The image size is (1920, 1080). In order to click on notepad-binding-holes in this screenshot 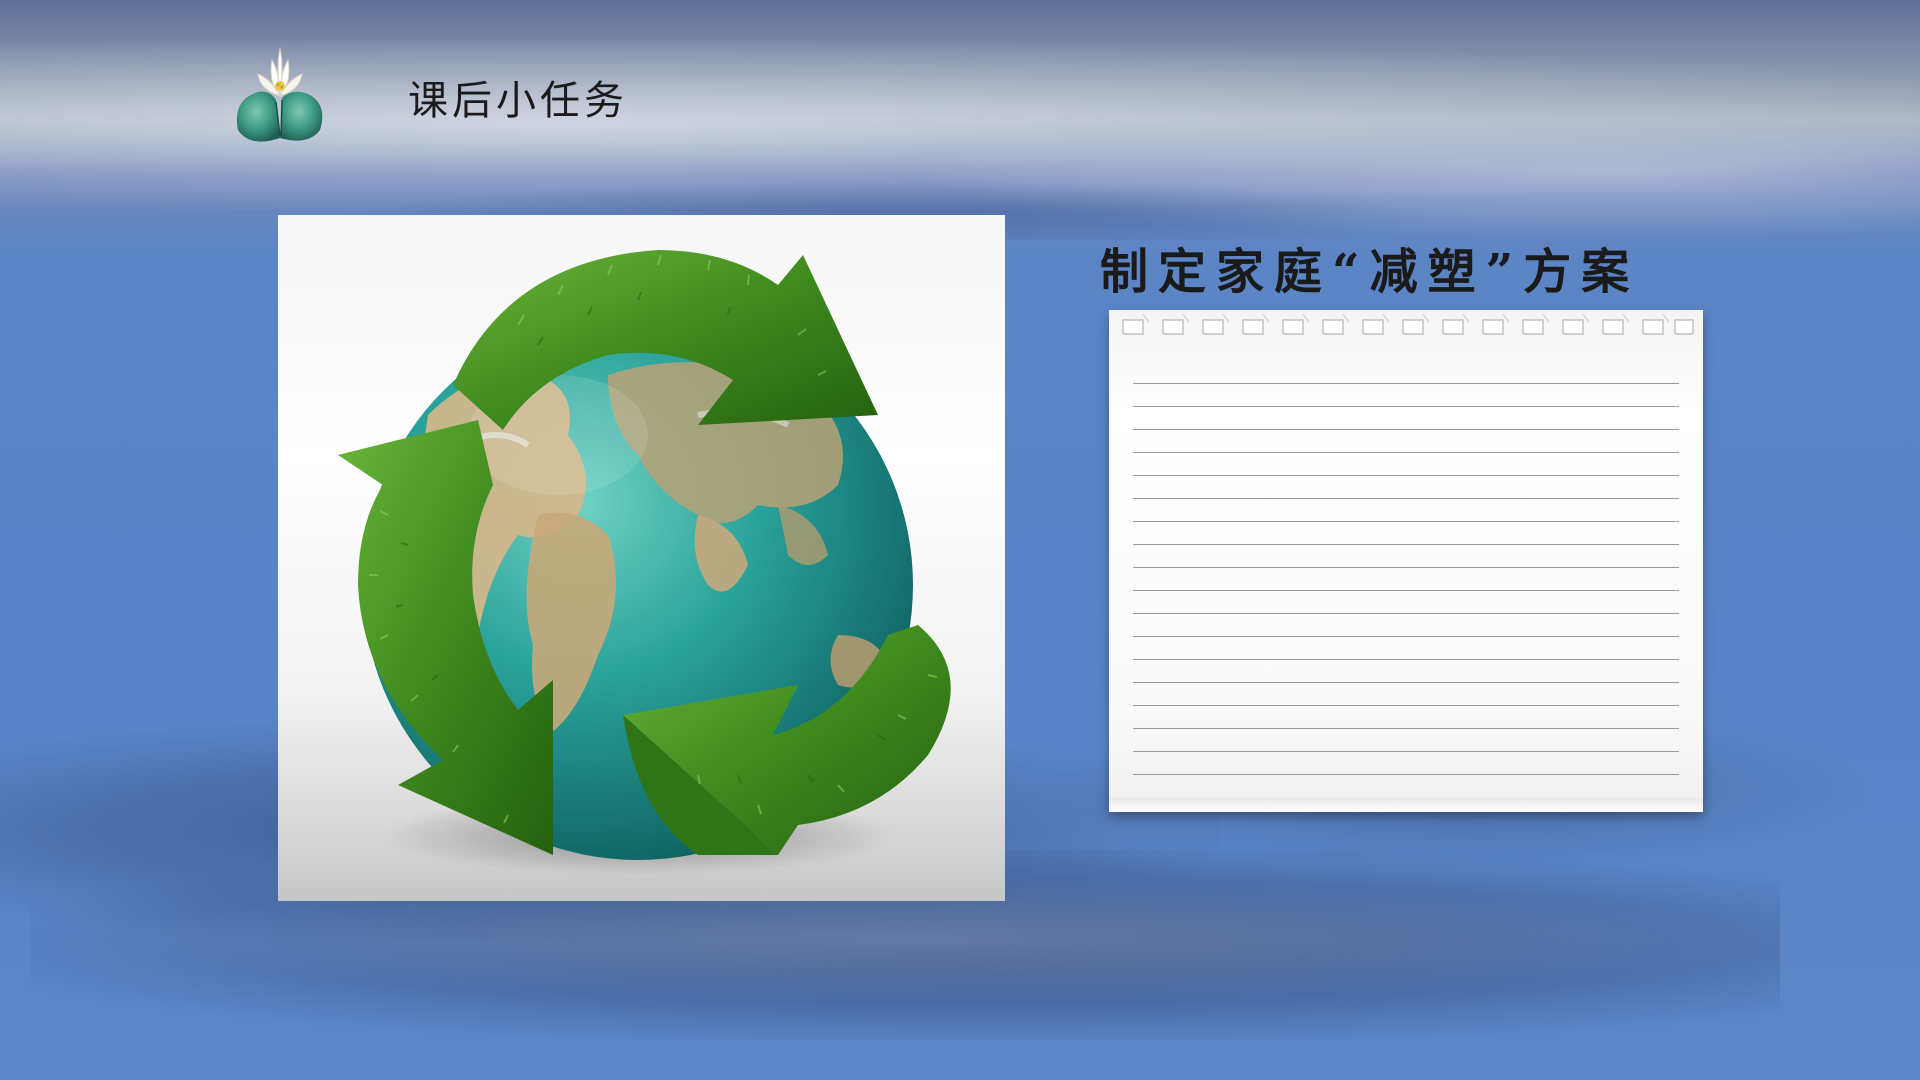, I will do `click(1408, 324)`.